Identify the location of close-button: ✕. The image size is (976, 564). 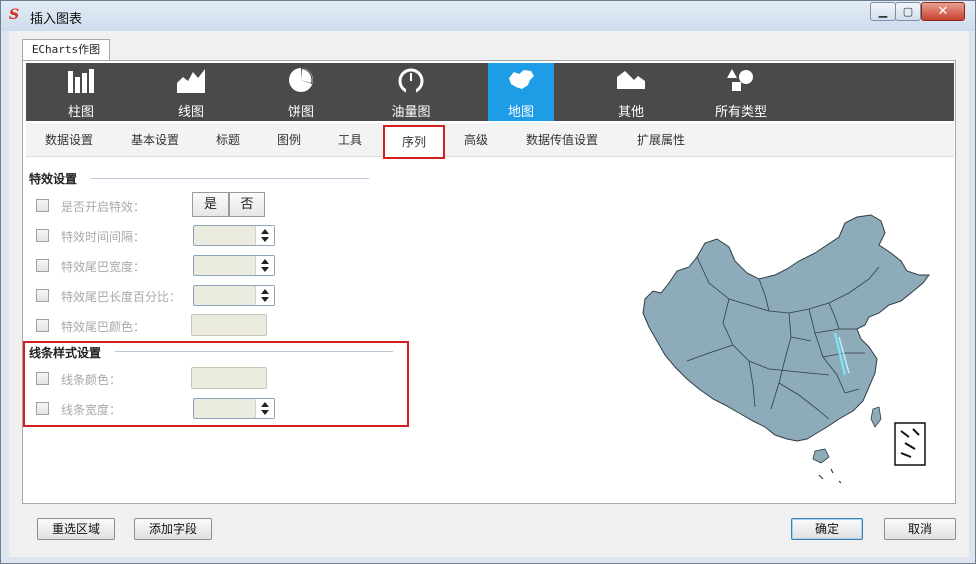
(943, 11).